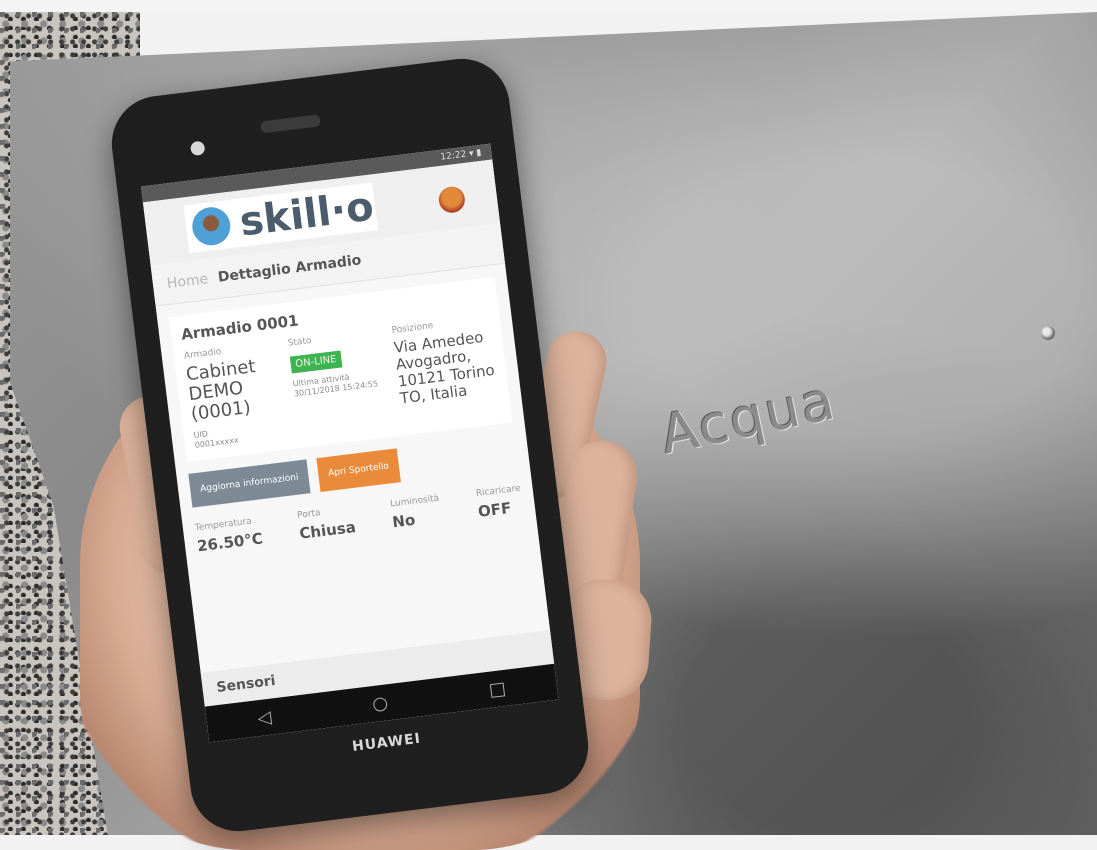 The image size is (1097, 850). I want to click on back-icon: ◁, so click(264, 717).